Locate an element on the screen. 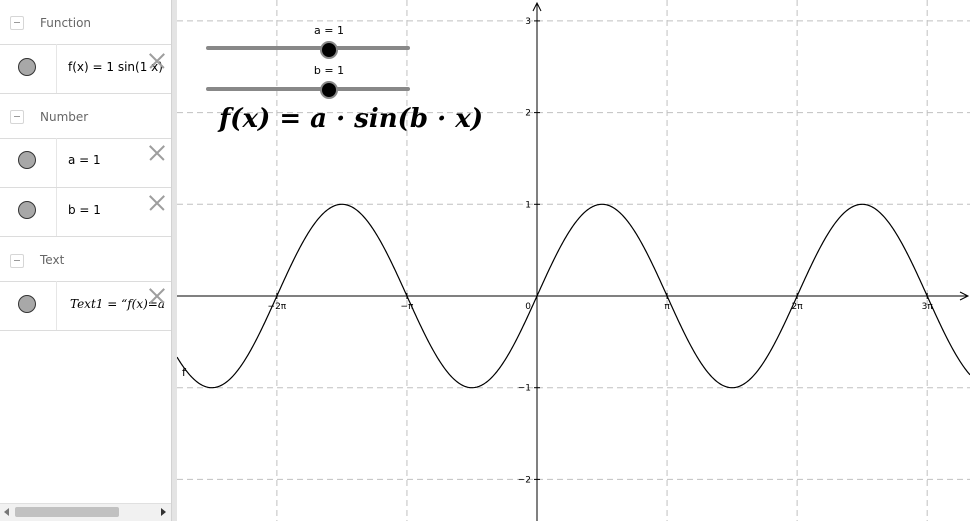 The height and width of the screenshot is (521, 970). scroll-left-icon is located at coordinates (6, 512).